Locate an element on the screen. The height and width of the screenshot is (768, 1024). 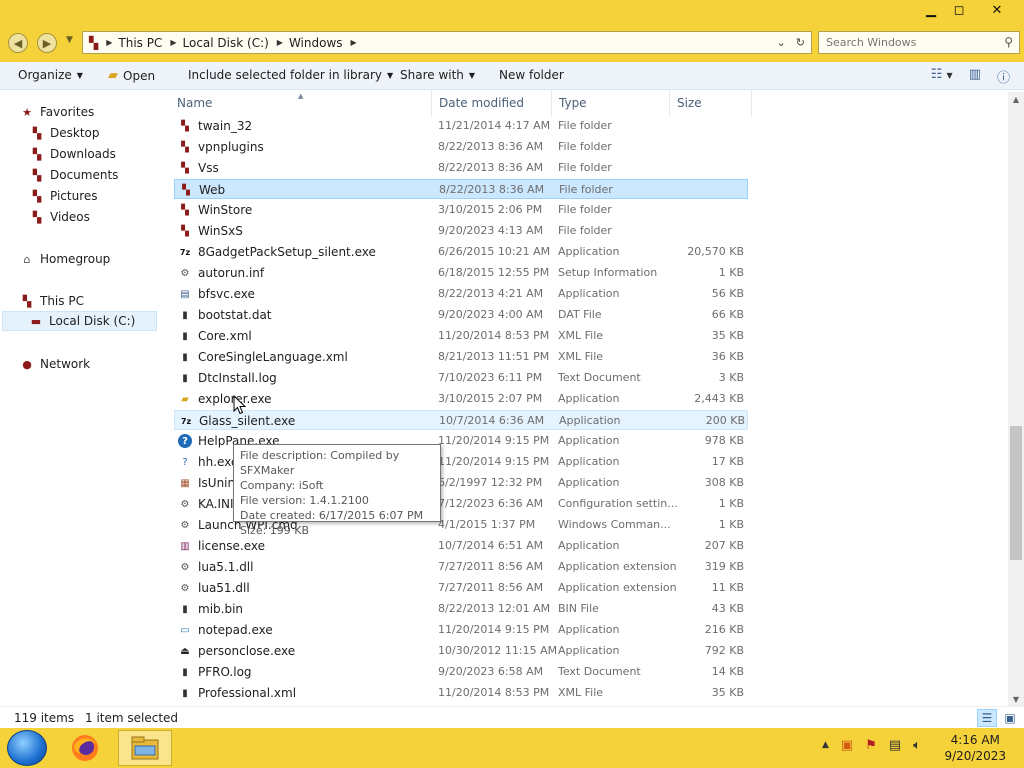
search-icon: ⚲ is located at coordinates (1008, 42).